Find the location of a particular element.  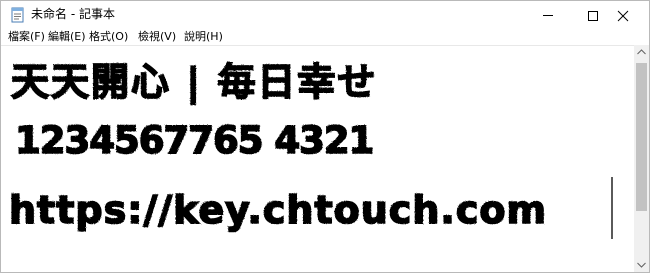

menu-file: 檔案(F) is located at coordinates (26, 37).